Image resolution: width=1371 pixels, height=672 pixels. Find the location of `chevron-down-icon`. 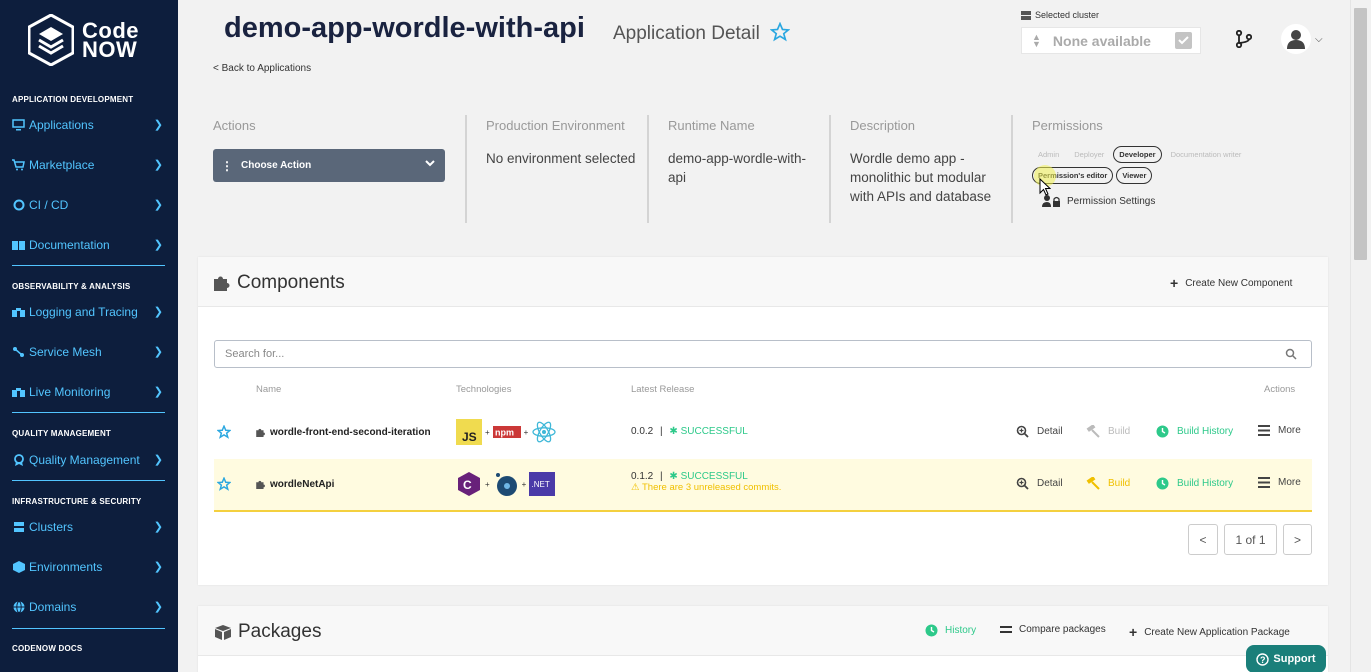

chevron-down-icon is located at coordinates (430, 163).